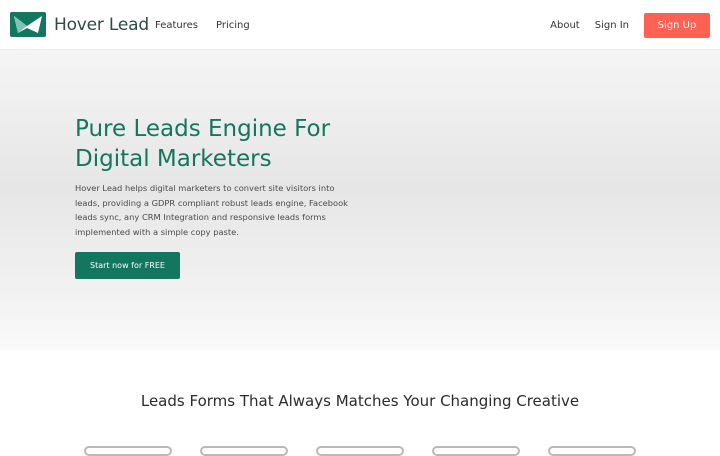  I want to click on form-previews, so click(360, 451).